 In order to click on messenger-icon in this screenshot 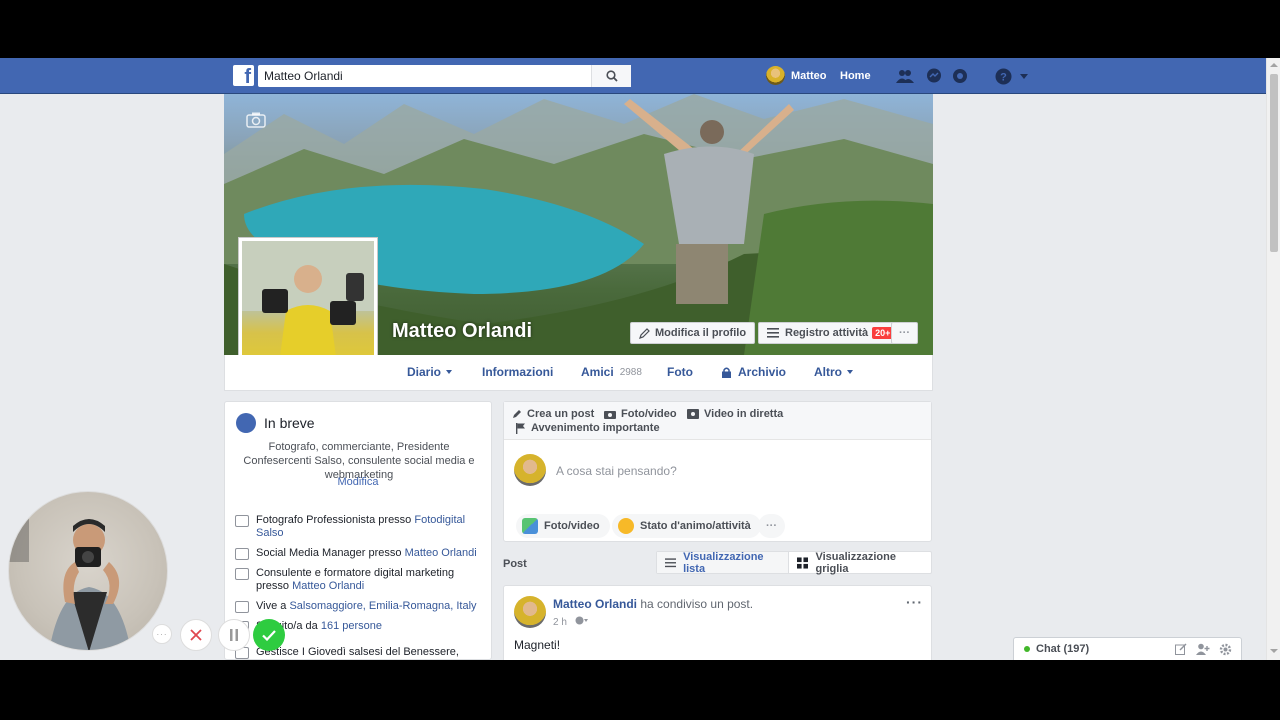, I will do `click(934, 76)`.